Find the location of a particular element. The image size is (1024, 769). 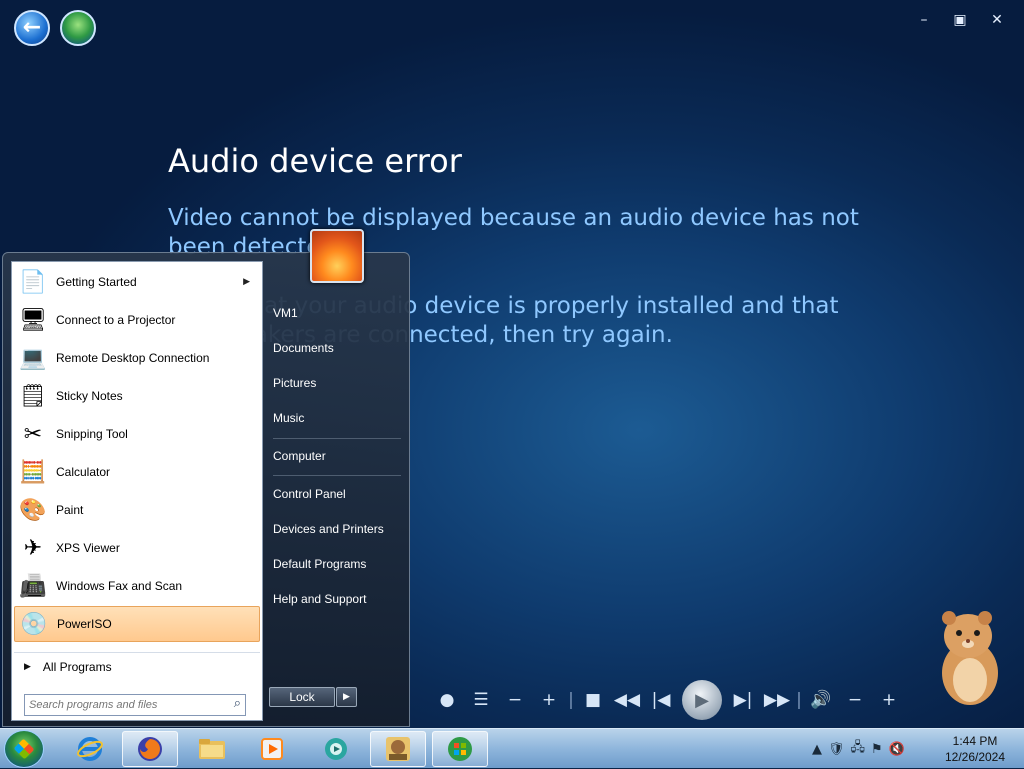

program-fax-scan: 📠 Windows Fax and Scan is located at coordinates (137, 586).